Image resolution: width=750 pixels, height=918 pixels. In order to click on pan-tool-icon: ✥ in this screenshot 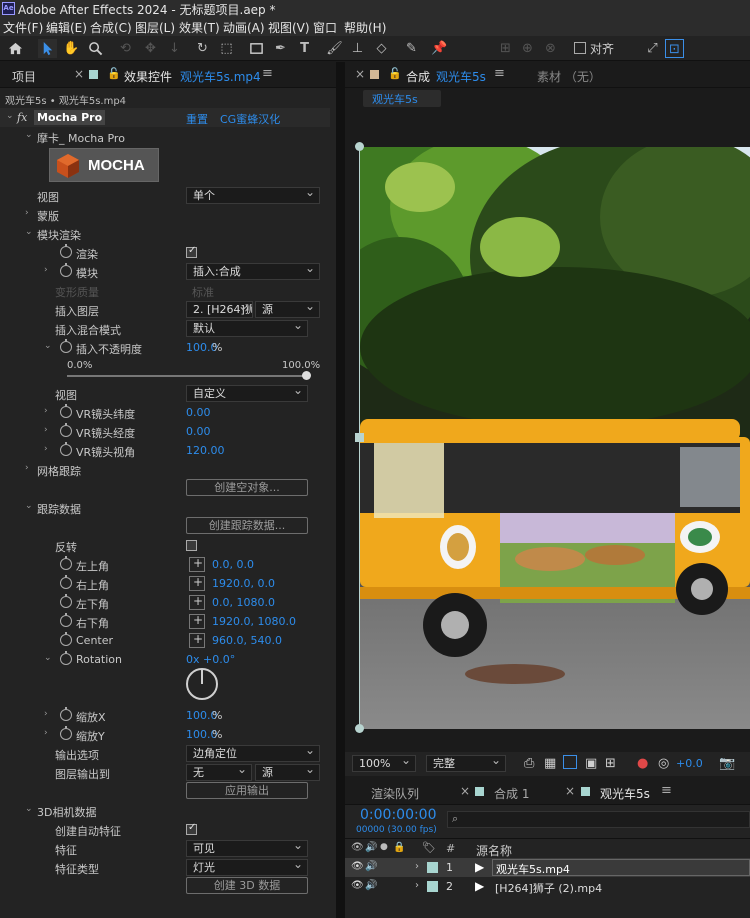, I will do `click(150, 48)`.